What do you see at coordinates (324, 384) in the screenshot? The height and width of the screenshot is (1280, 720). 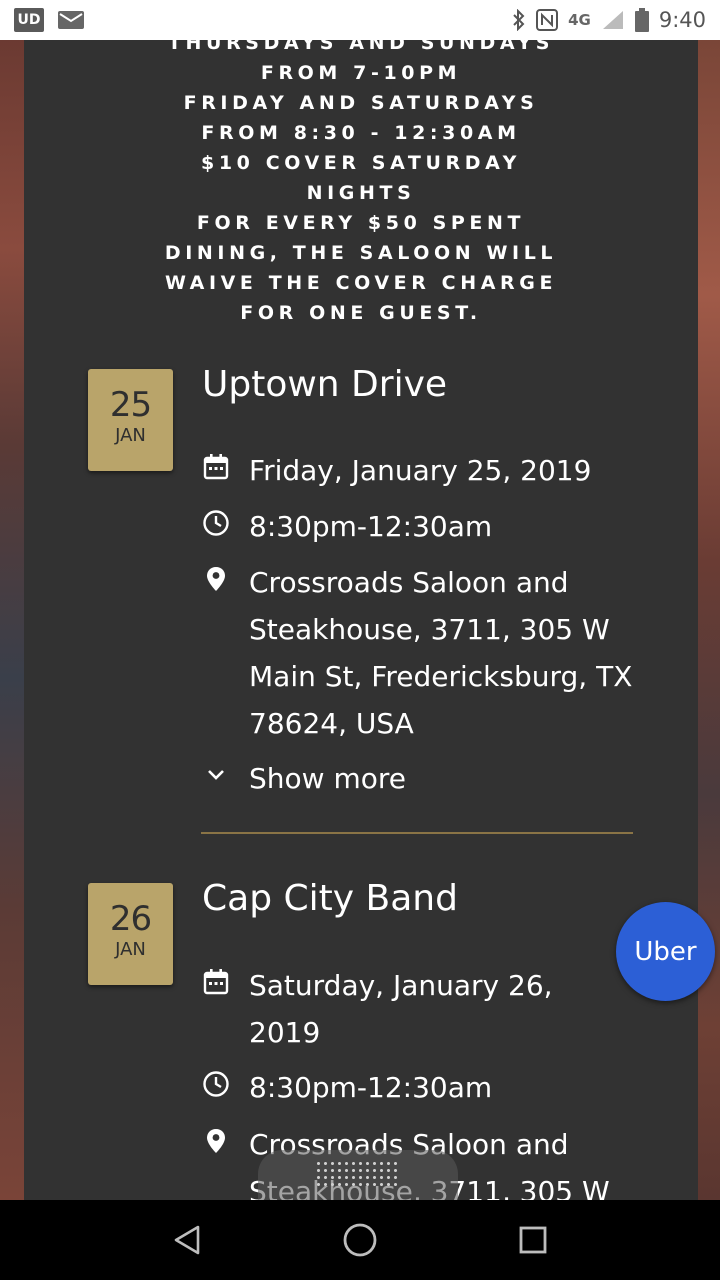 I see `event-title: Uptown Drive` at bounding box center [324, 384].